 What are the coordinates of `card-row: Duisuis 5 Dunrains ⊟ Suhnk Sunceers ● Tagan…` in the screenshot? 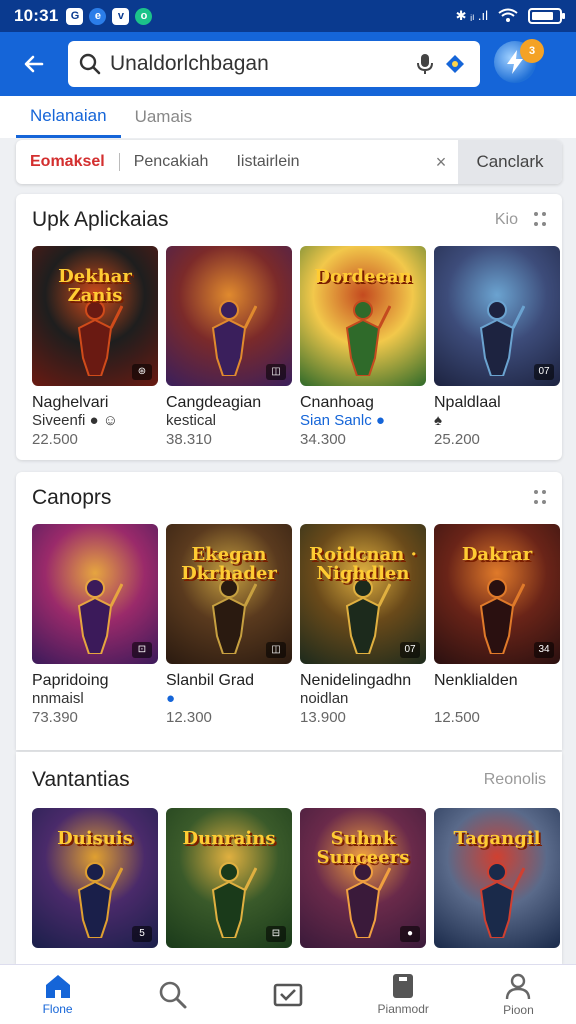 It's located at (289, 878).